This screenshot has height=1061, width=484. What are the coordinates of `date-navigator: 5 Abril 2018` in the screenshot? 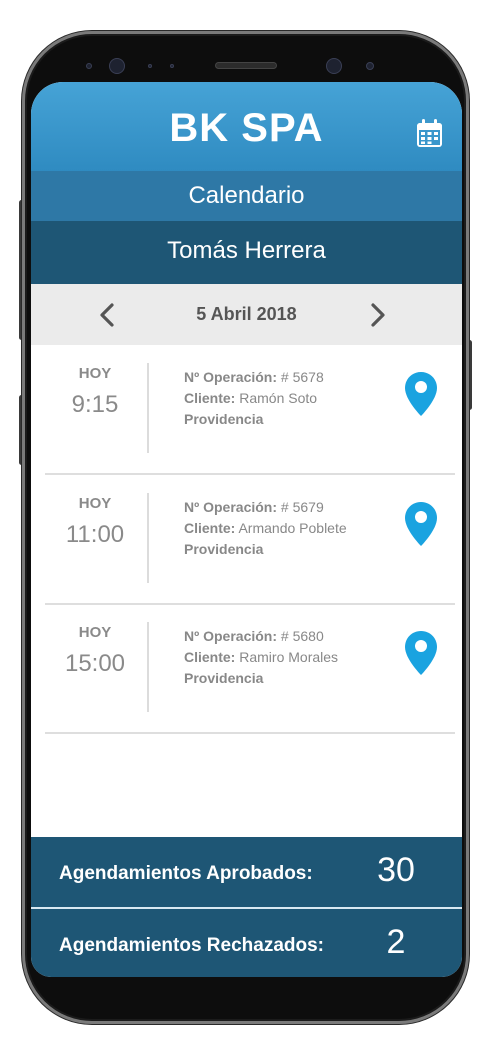 It's located at (246, 314).